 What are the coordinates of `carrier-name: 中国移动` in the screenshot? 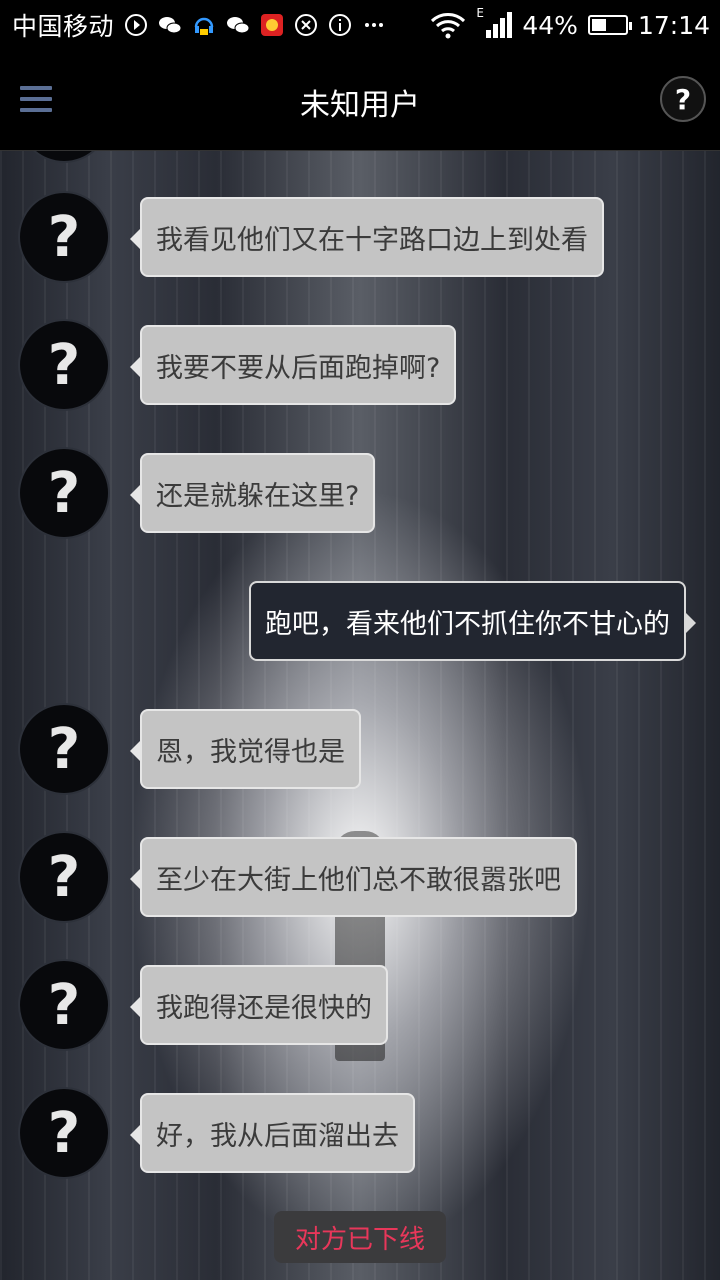 It's located at (63, 26).